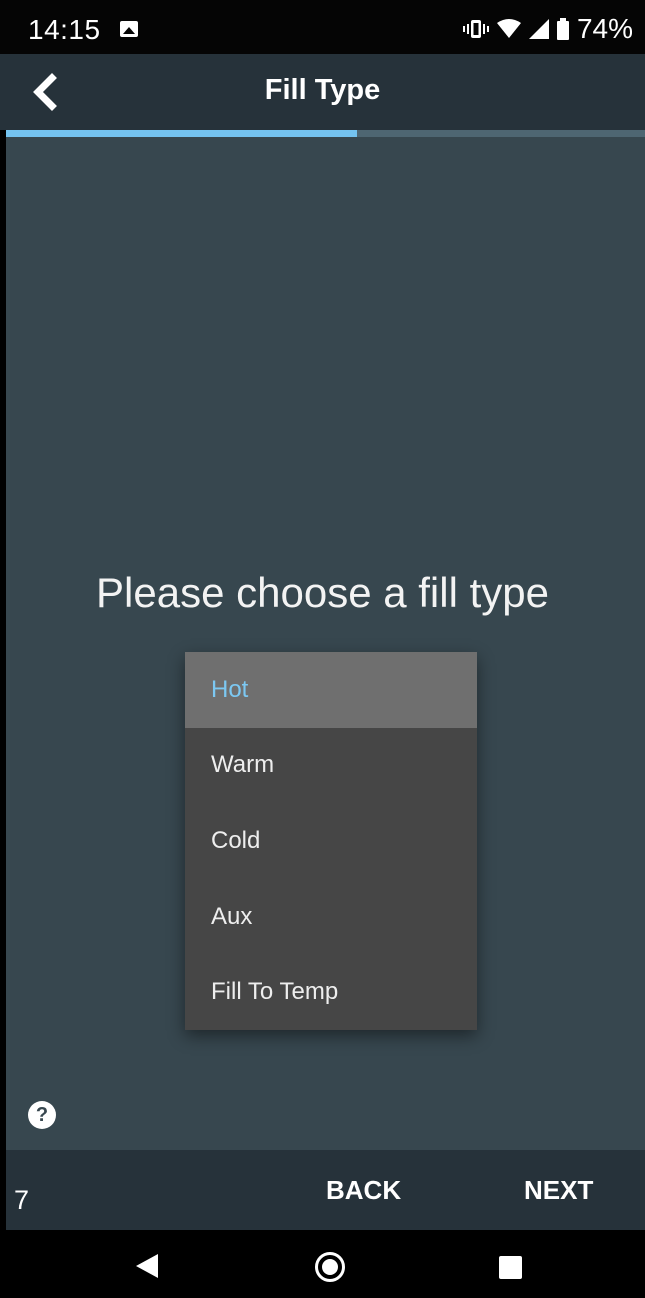  I want to click on page-title: Fill Type, so click(322, 90).